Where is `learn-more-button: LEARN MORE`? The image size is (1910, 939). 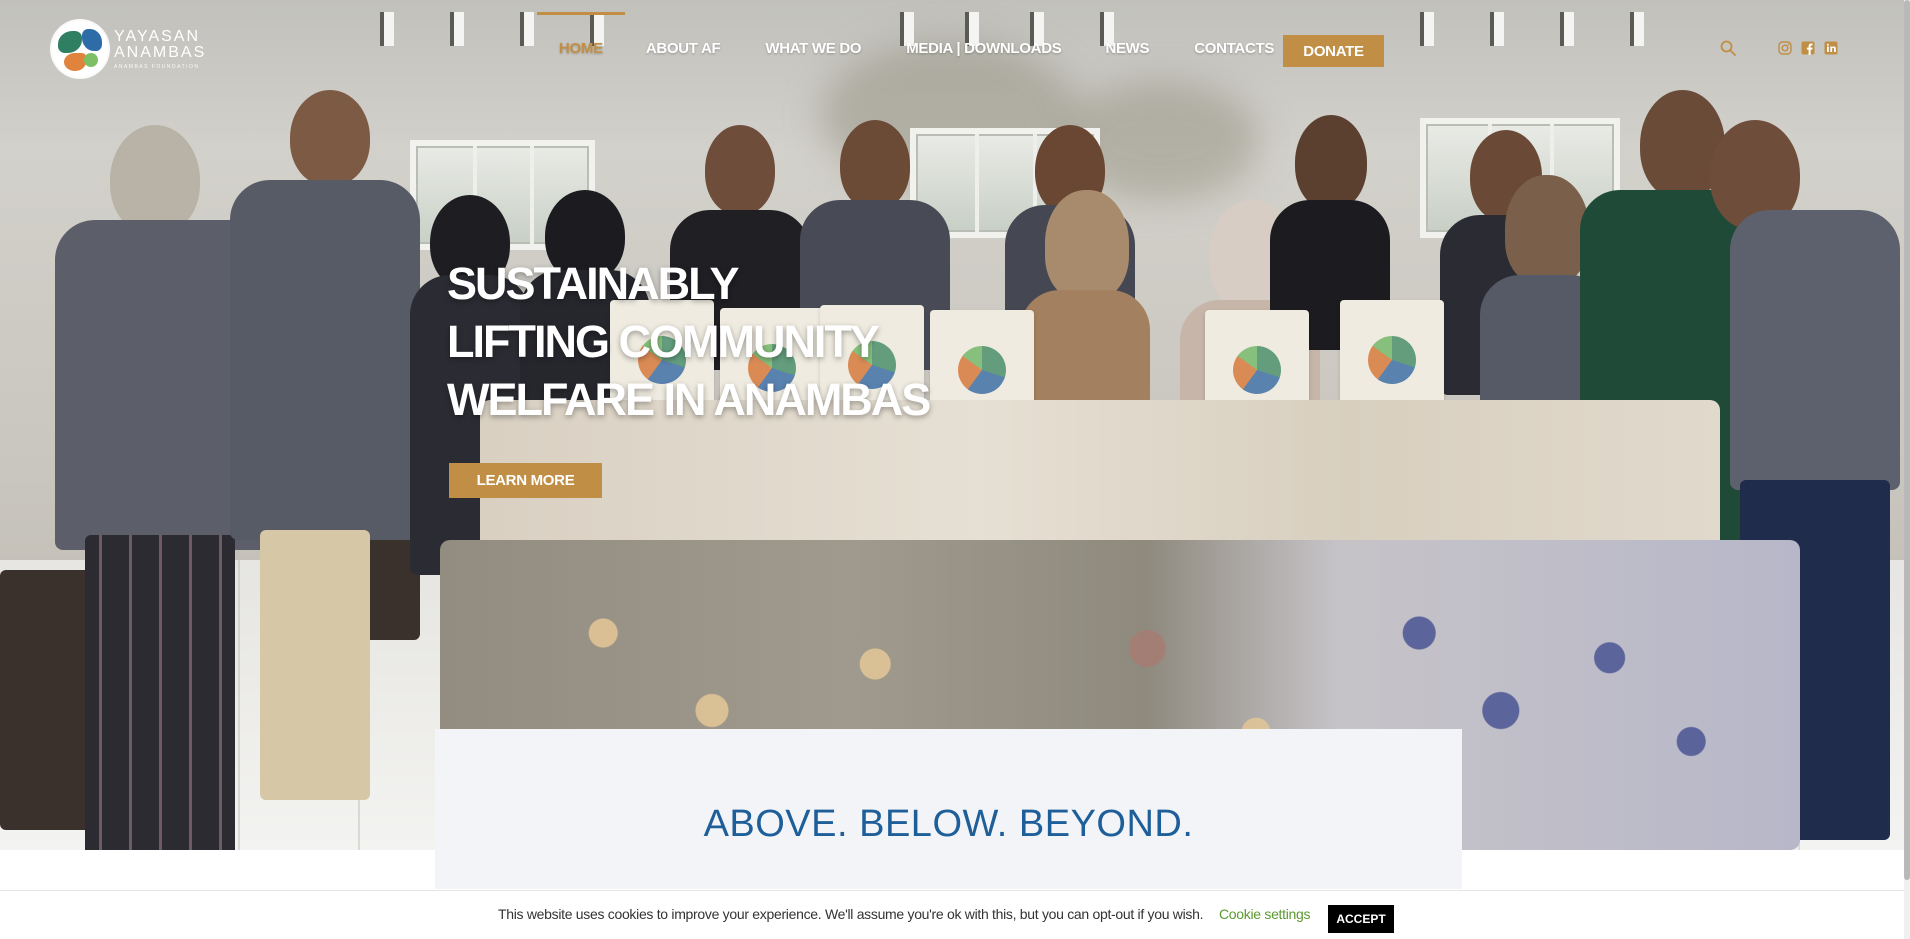
learn-more-button: LEARN MORE is located at coordinates (525, 480).